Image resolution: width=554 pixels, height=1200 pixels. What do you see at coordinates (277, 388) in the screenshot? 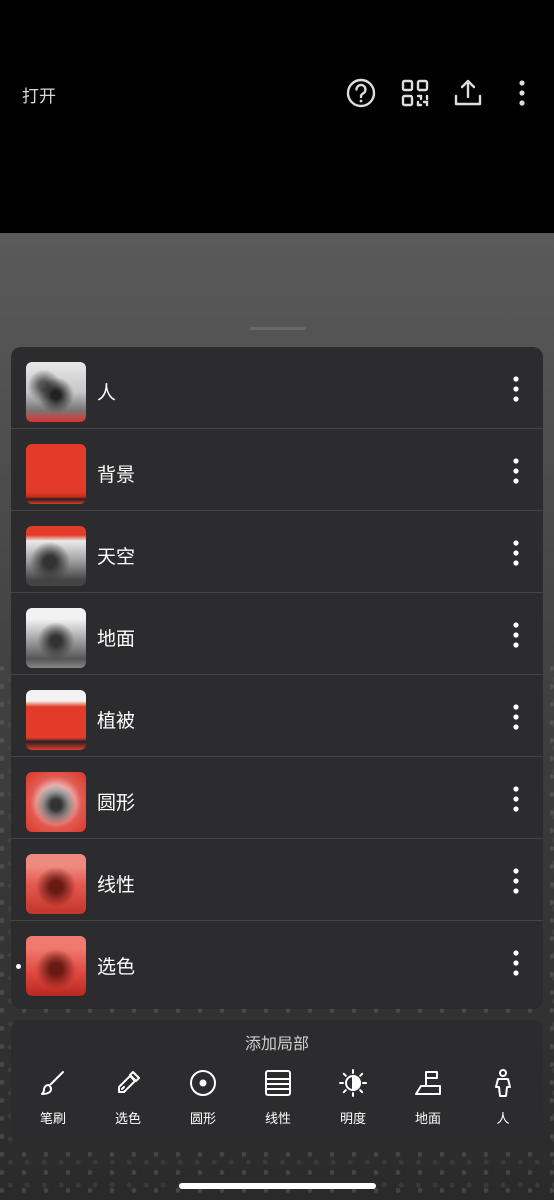
I see `mask-row-people: 人` at bounding box center [277, 388].